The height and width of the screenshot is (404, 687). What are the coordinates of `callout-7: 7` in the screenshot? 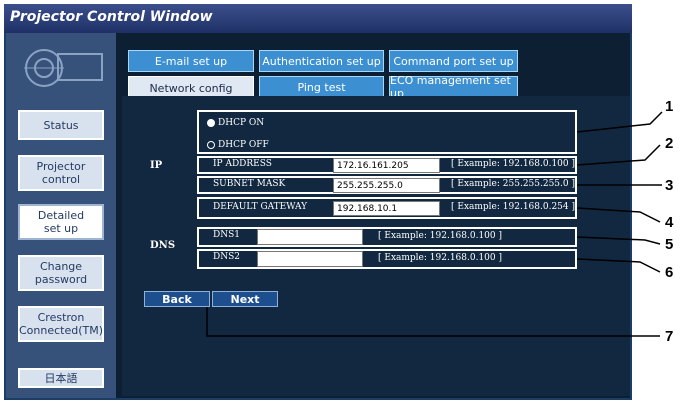 It's located at (669, 336).